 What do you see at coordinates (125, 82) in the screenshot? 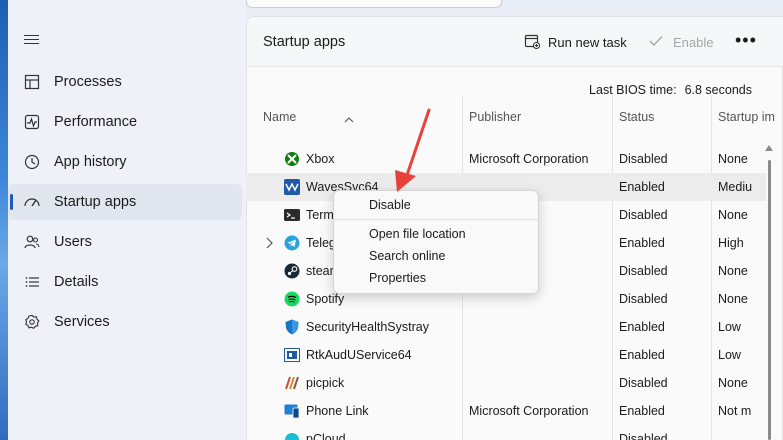
I see `sidebar-item-processes: Processes` at bounding box center [125, 82].